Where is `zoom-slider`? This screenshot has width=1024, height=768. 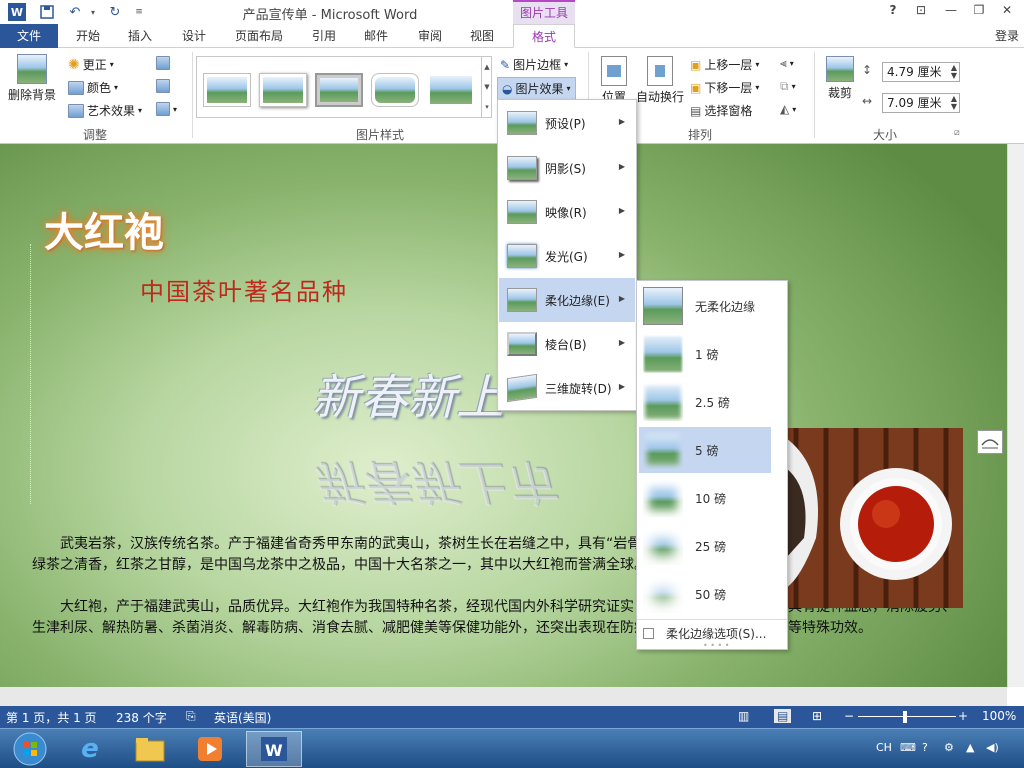 zoom-slider is located at coordinates (907, 716).